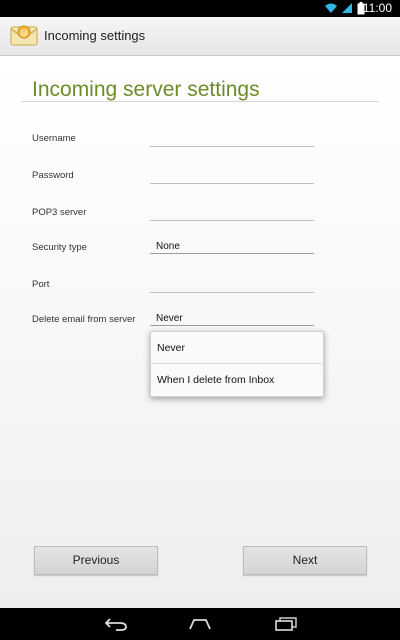 The width and height of the screenshot is (400, 640). I want to click on security-type-label: Security type, so click(59, 247).